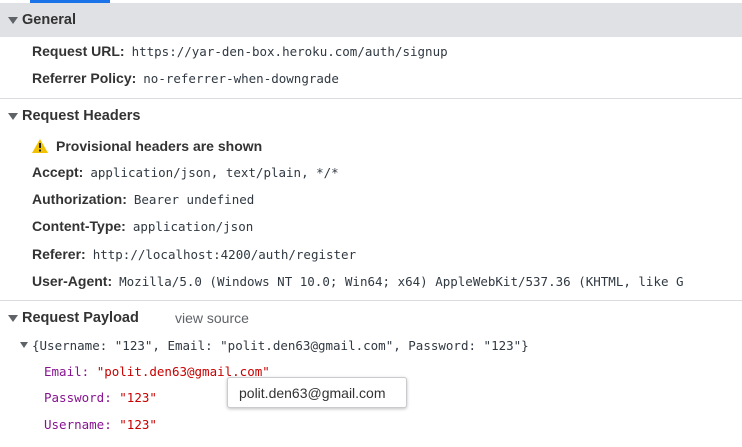 This screenshot has width=742, height=447. What do you see at coordinates (81, 116) in the screenshot?
I see `request-headers-title: Request Headers` at bounding box center [81, 116].